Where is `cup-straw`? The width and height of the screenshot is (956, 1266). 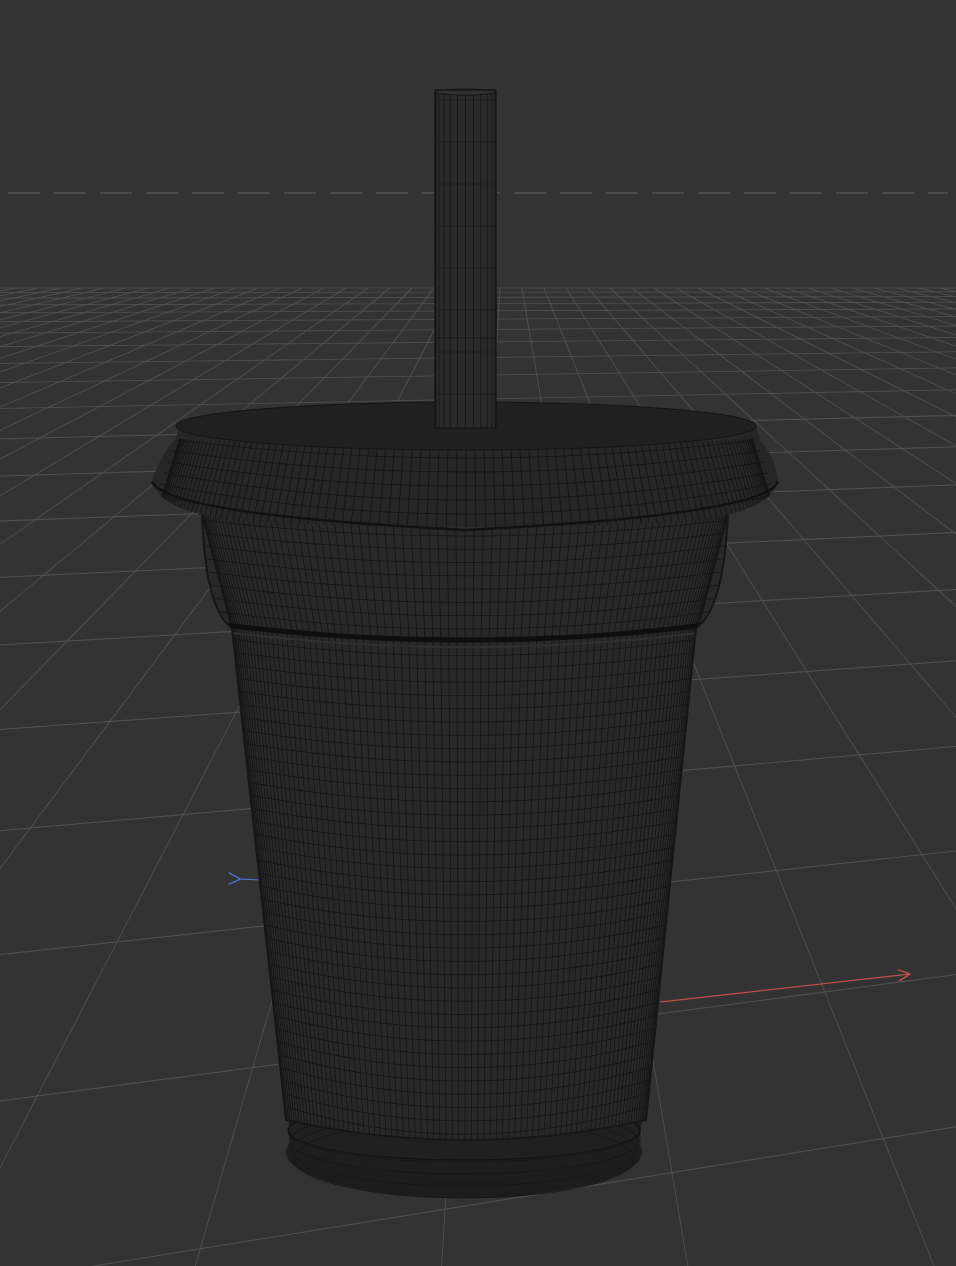
cup-straw is located at coordinates (465, 258).